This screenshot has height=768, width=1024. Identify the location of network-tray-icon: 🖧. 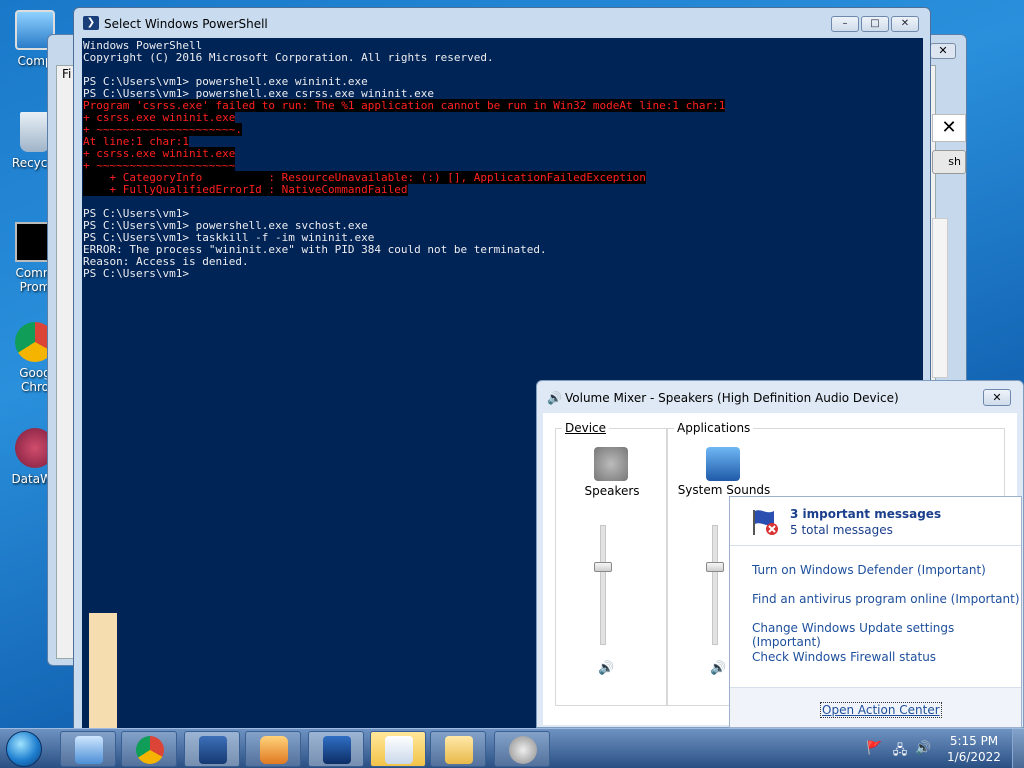
(900, 749).